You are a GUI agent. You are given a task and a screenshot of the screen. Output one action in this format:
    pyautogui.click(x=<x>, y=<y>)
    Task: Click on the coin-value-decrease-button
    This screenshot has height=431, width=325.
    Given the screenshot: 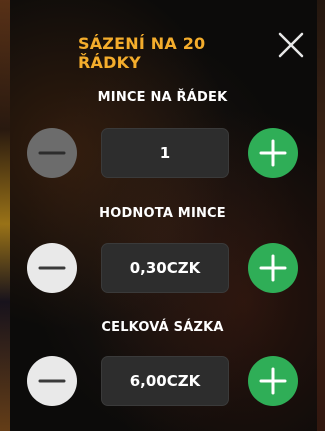 What is the action you would take?
    pyautogui.click(x=52, y=268)
    